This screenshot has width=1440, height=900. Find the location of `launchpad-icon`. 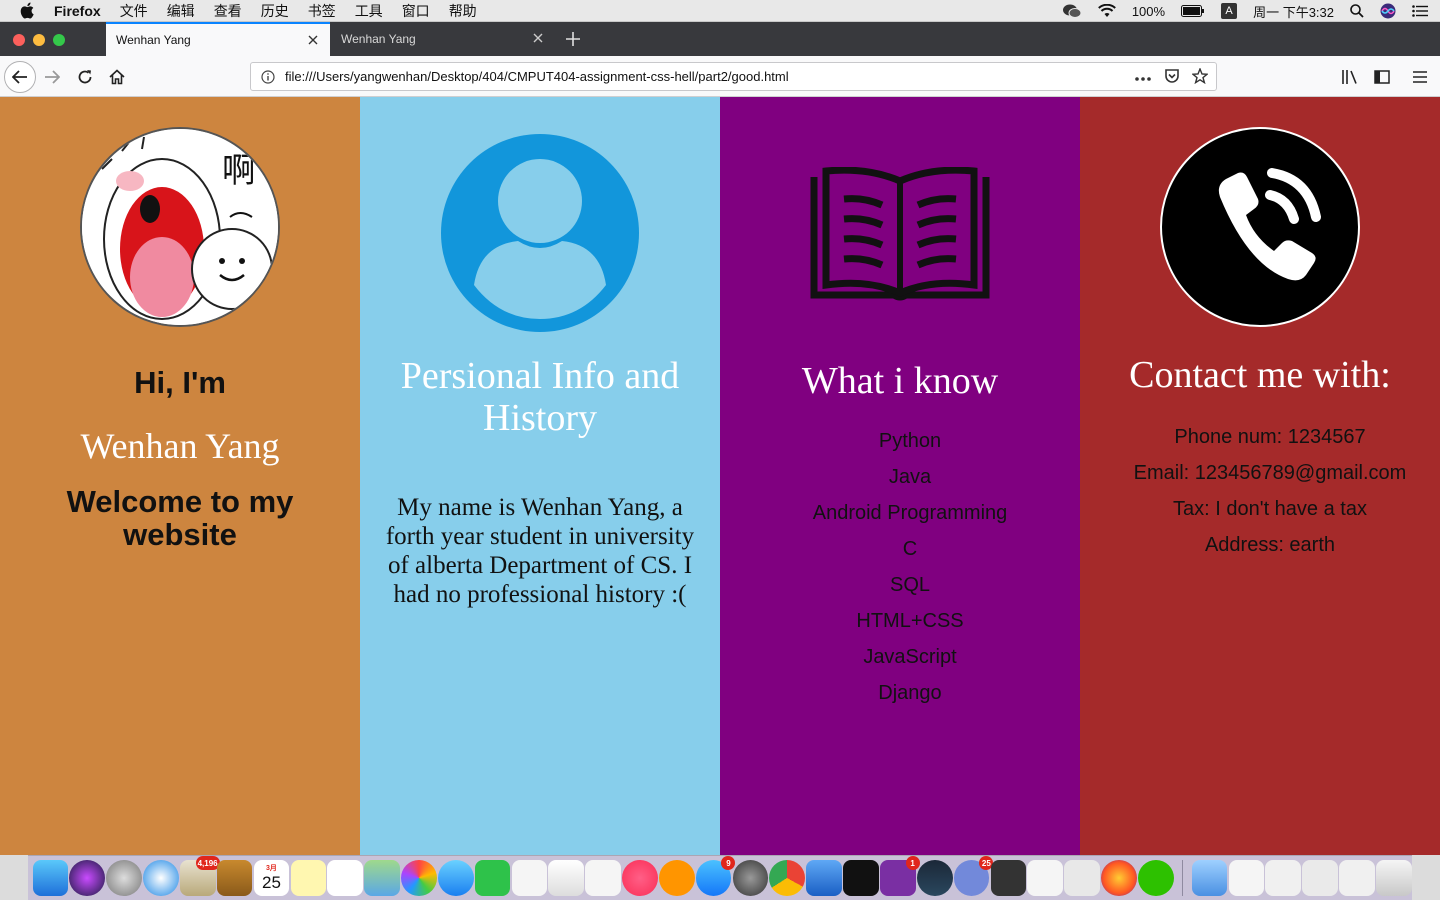

launchpad-icon is located at coordinates (124, 878).